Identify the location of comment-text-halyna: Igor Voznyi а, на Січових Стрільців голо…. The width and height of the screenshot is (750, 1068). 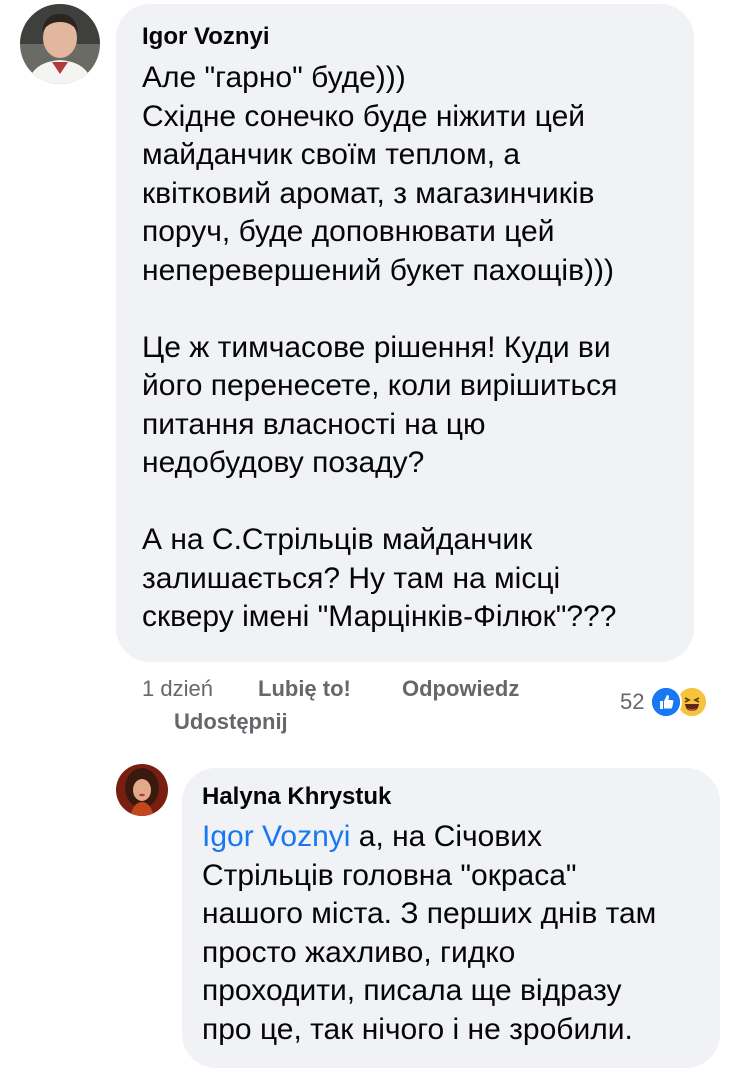
(451, 933).